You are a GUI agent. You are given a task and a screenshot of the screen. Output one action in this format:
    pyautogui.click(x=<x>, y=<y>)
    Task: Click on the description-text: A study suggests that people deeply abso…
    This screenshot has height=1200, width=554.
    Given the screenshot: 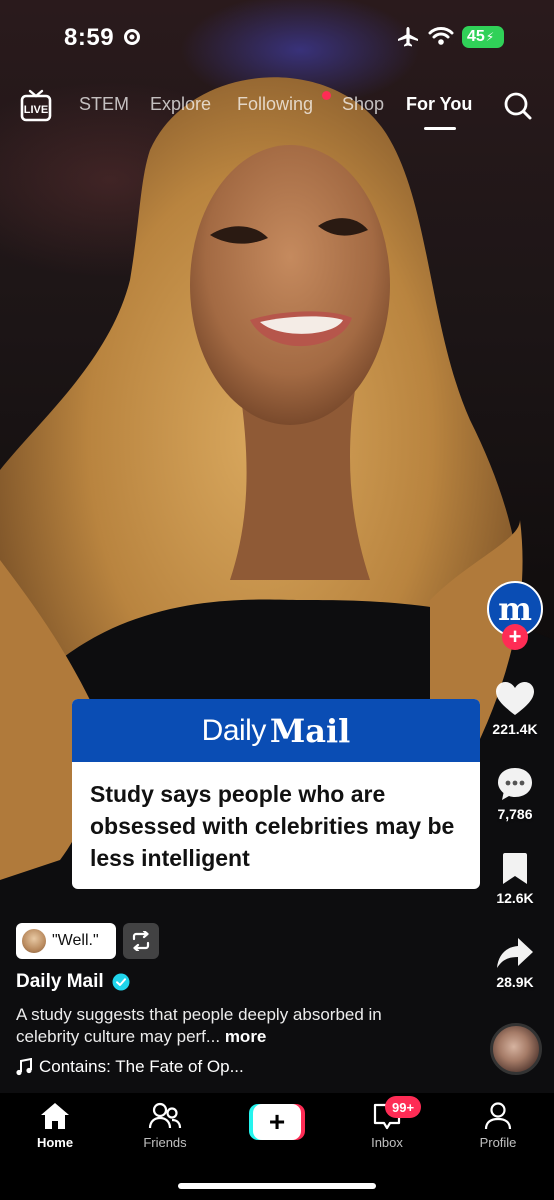 What is the action you would take?
    pyautogui.click(x=199, y=1025)
    